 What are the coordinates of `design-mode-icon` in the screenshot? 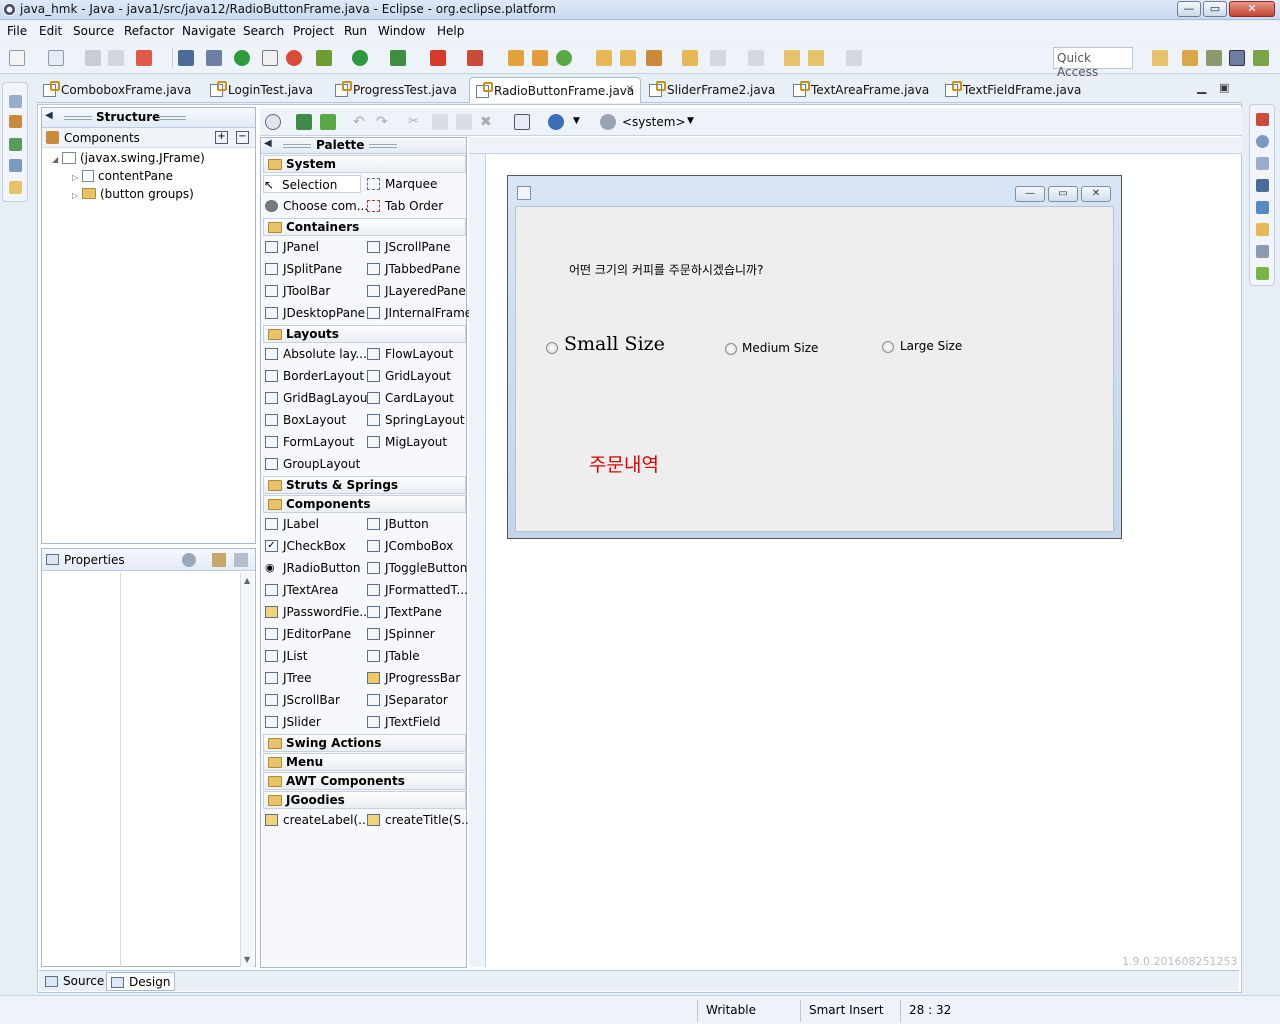 It's located at (270, 58).